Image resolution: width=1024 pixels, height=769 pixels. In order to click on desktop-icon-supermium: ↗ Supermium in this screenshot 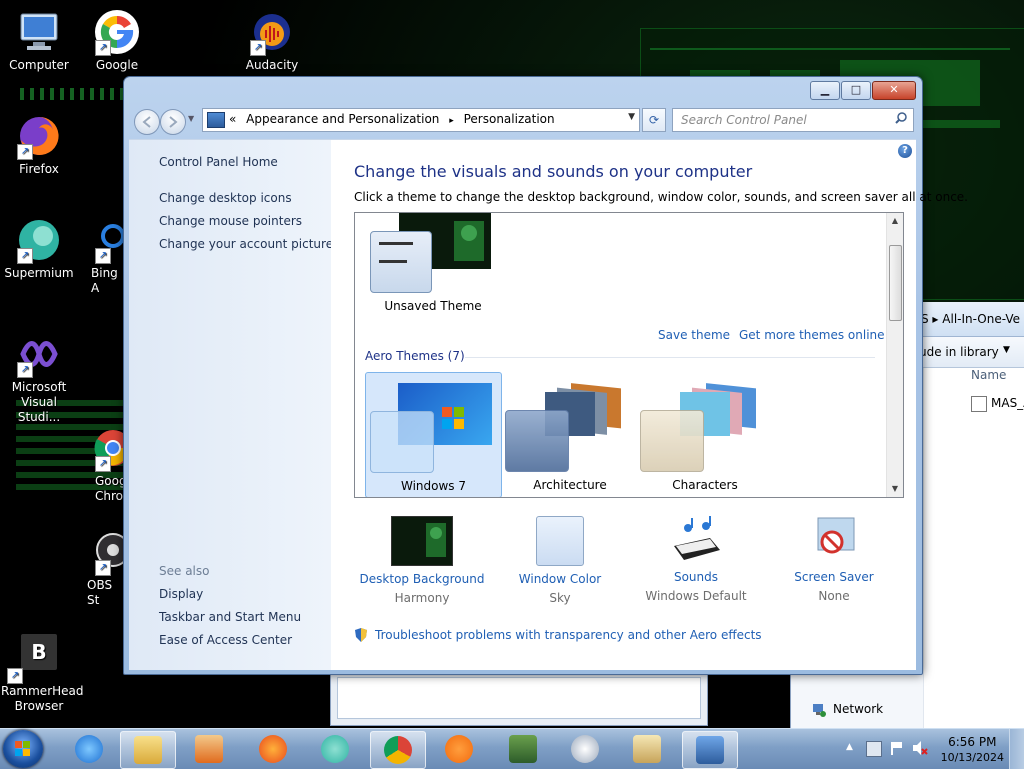, I will do `click(39, 248)`.